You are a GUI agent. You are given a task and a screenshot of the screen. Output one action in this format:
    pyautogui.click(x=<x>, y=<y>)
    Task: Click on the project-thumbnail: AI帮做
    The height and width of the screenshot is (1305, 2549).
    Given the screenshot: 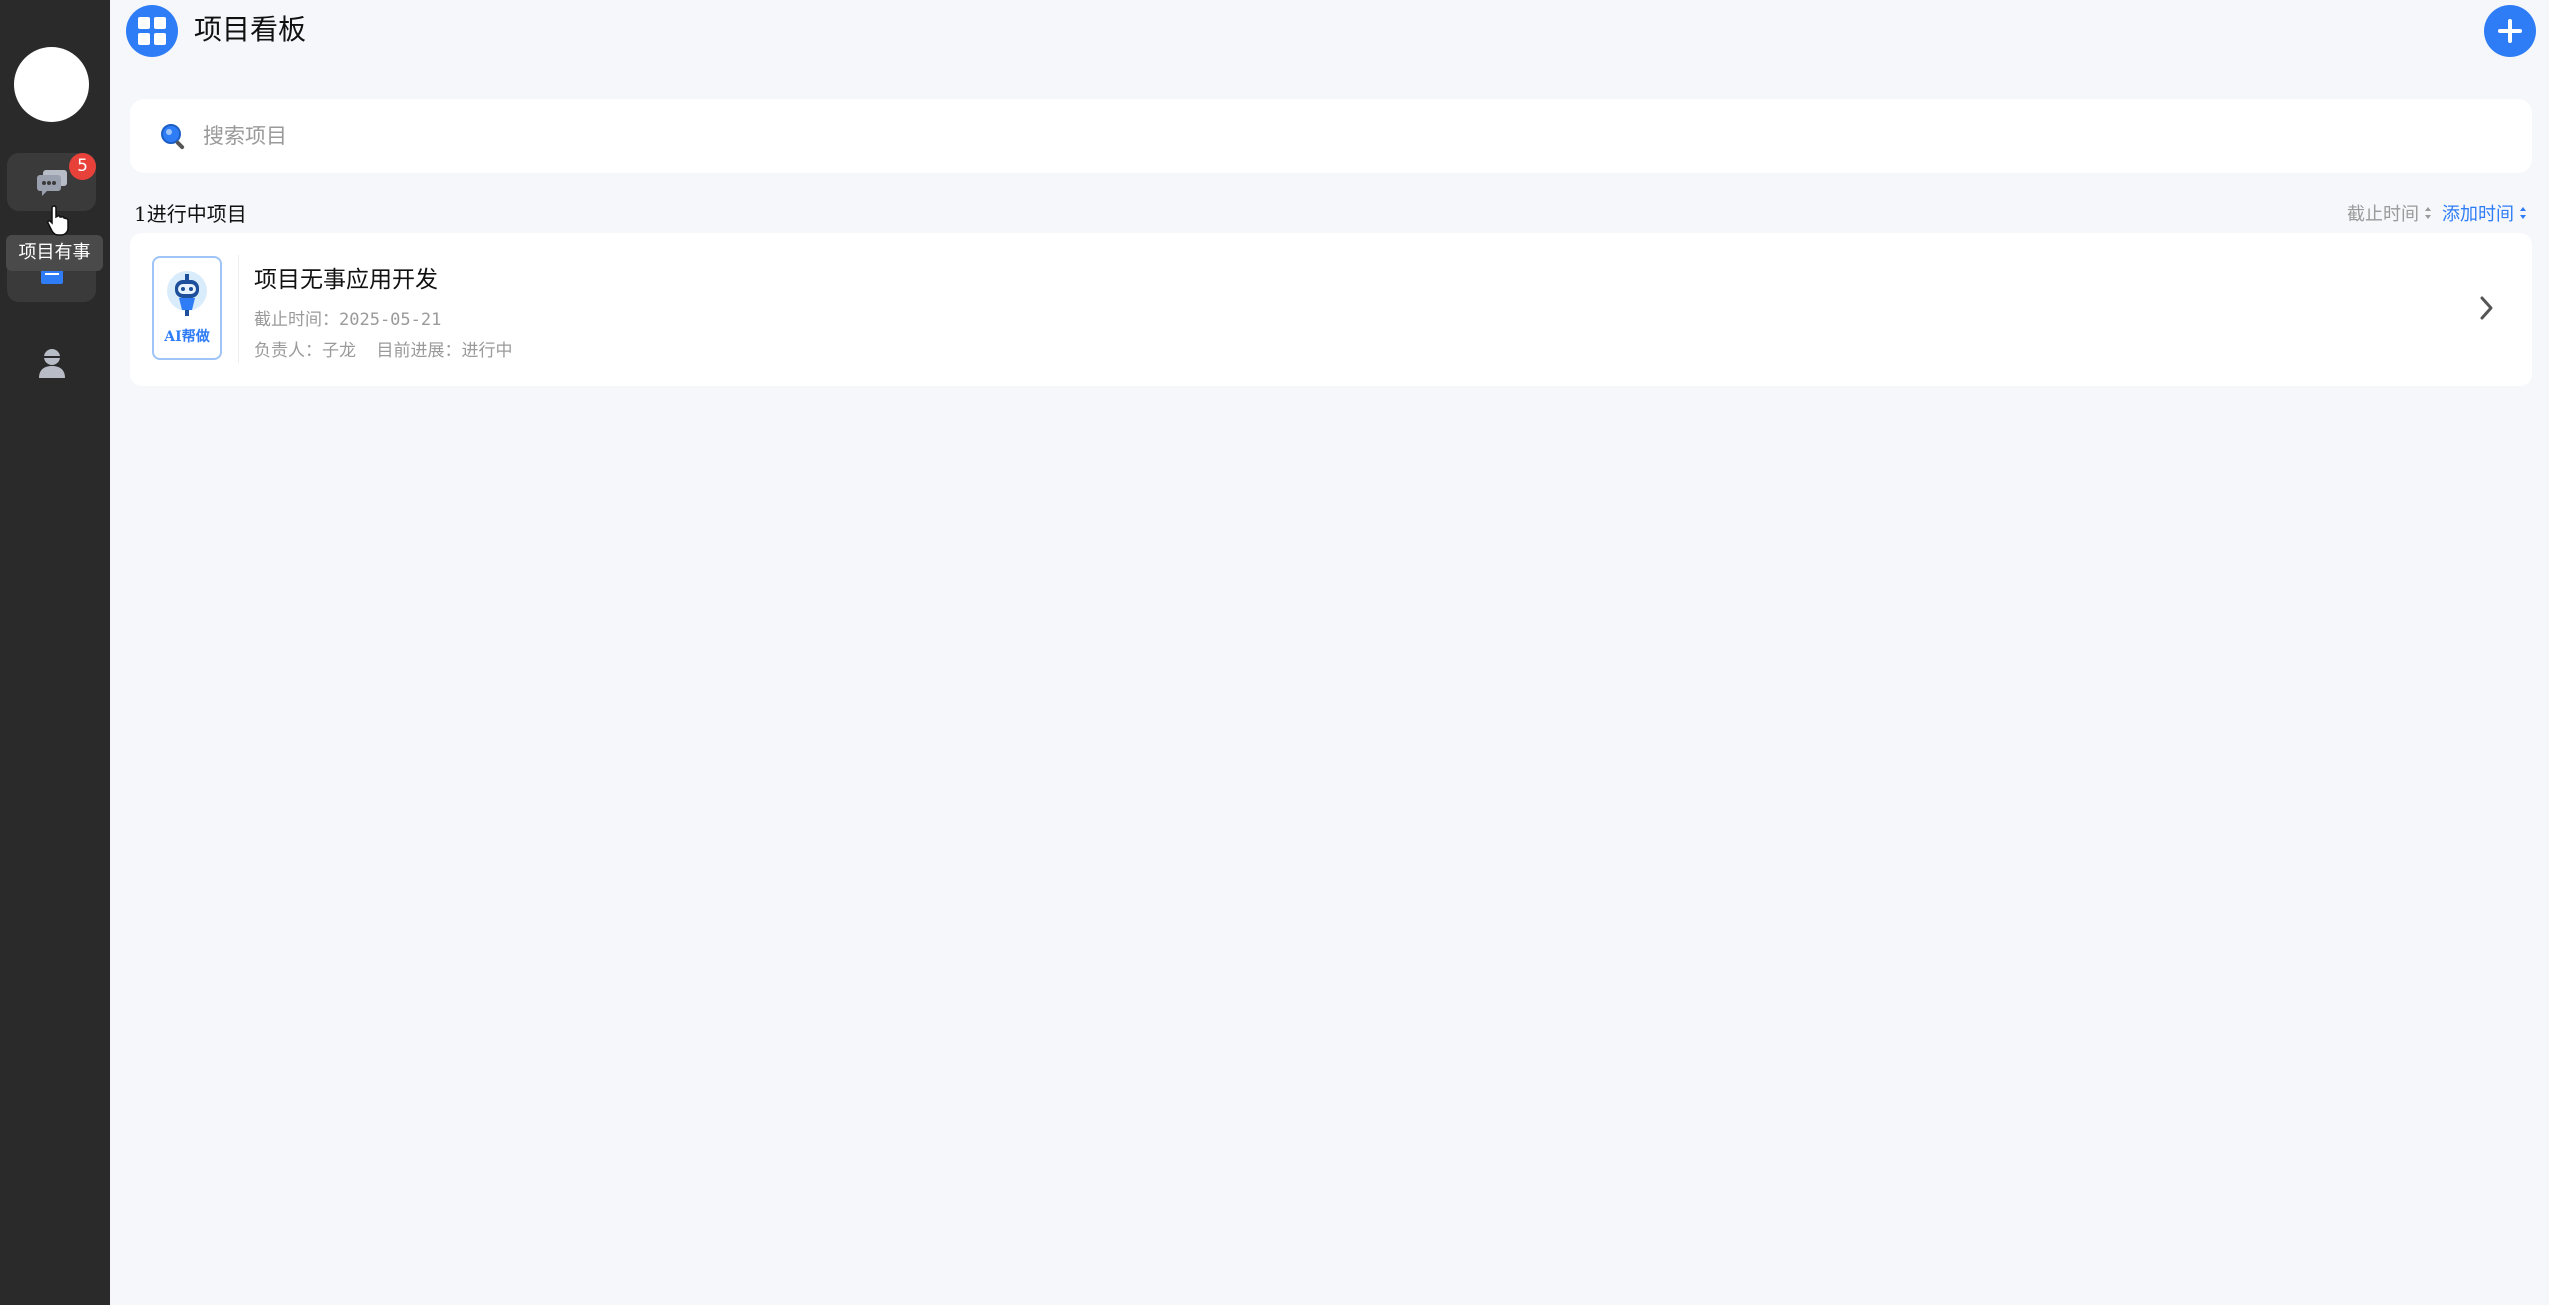 What is the action you would take?
    pyautogui.click(x=187, y=308)
    